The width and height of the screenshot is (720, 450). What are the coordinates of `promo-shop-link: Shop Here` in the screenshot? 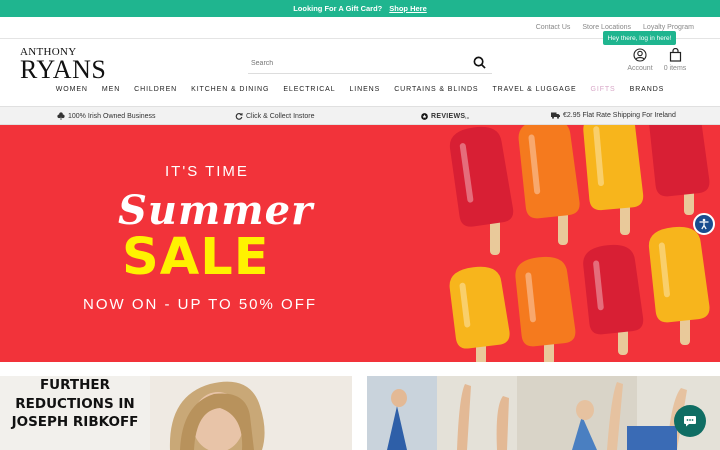 It's located at (408, 8).